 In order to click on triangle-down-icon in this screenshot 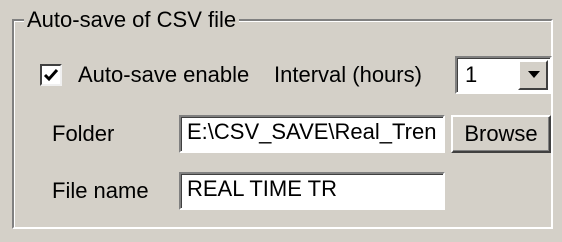, I will do `click(534, 74)`.